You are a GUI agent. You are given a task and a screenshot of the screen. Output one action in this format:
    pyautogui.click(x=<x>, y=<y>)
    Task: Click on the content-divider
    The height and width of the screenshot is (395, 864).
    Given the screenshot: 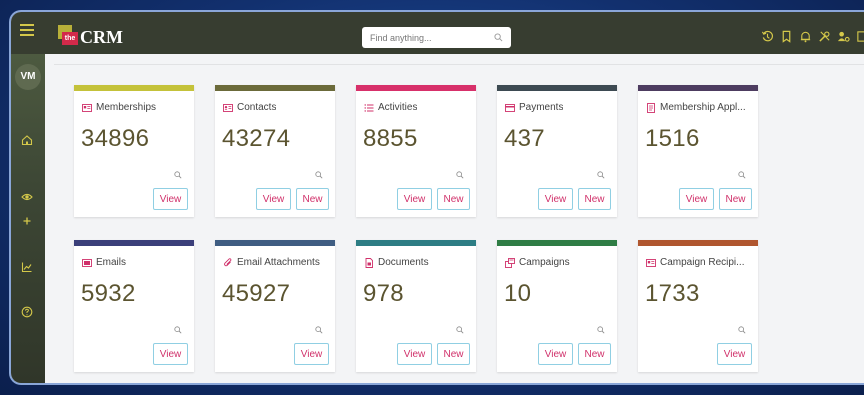 What is the action you would take?
    pyautogui.click(x=459, y=64)
    